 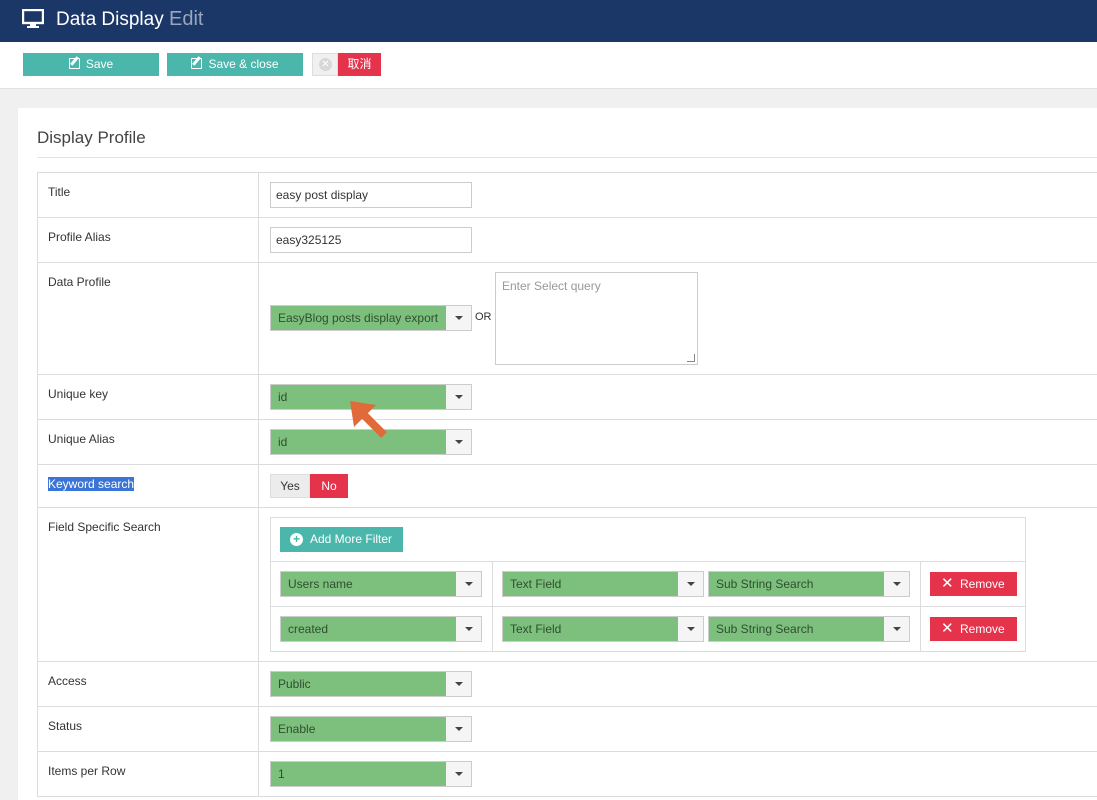 I want to click on keyword-search-toggle: Yes No, so click(x=309, y=486).